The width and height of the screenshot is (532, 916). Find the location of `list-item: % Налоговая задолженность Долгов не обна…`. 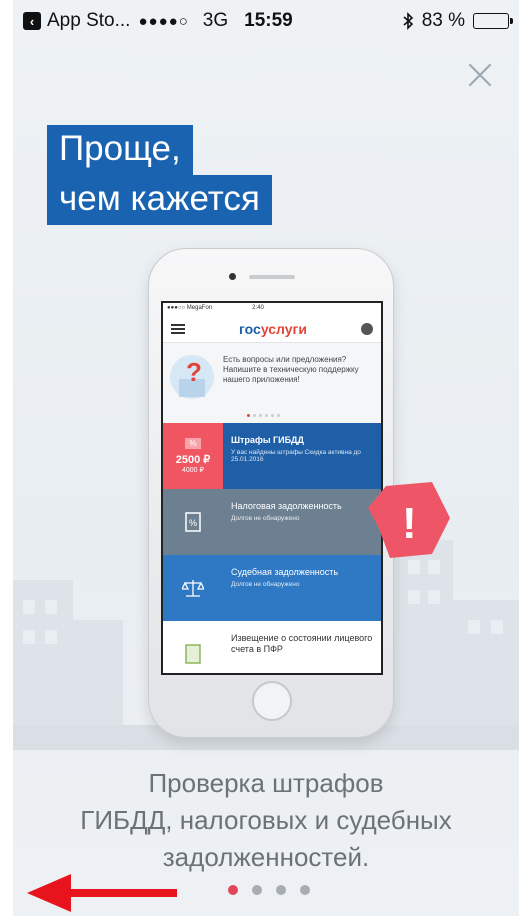

list-item: % Налоговая задолженность Долгов не обна… is located at coordinates (272, 522).